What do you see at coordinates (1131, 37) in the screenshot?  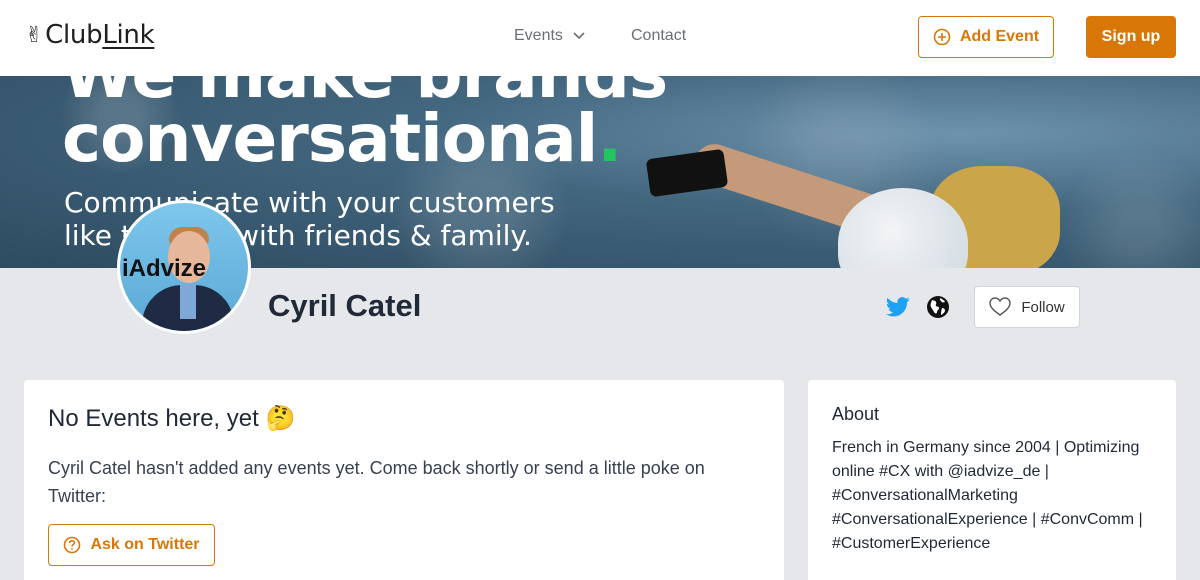 I see `signup-button: Sign up` at bounding box center [1131, 37].